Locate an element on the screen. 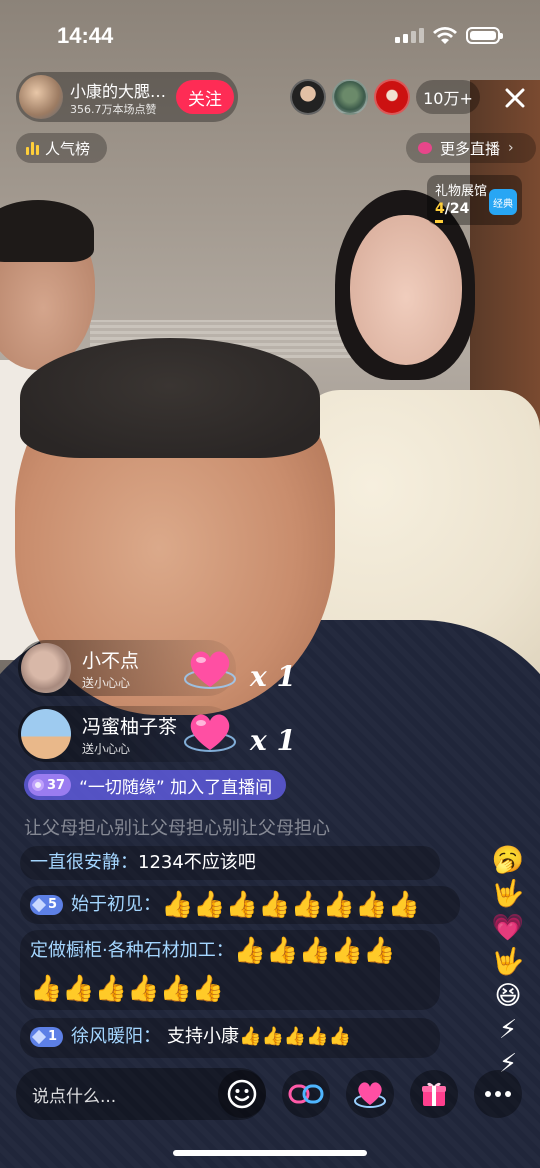 The image size is (540, 1168). more-live-button: 更多直播 › is located at coordinates (471, 148).